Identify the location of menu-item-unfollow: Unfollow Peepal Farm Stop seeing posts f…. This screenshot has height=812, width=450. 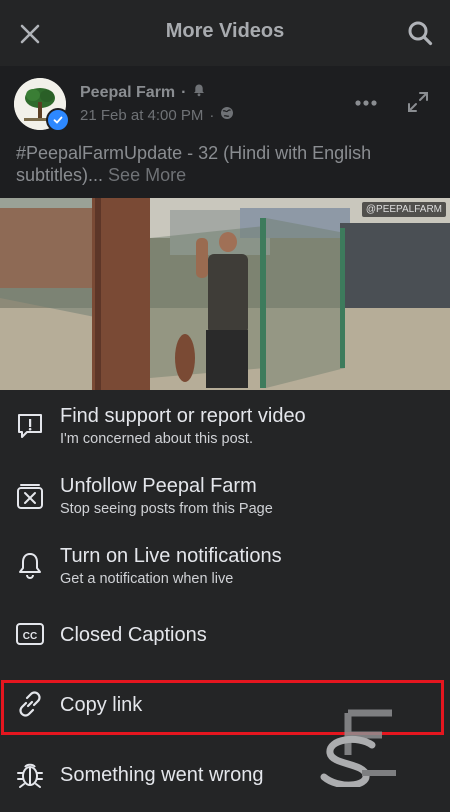
(225, 495).